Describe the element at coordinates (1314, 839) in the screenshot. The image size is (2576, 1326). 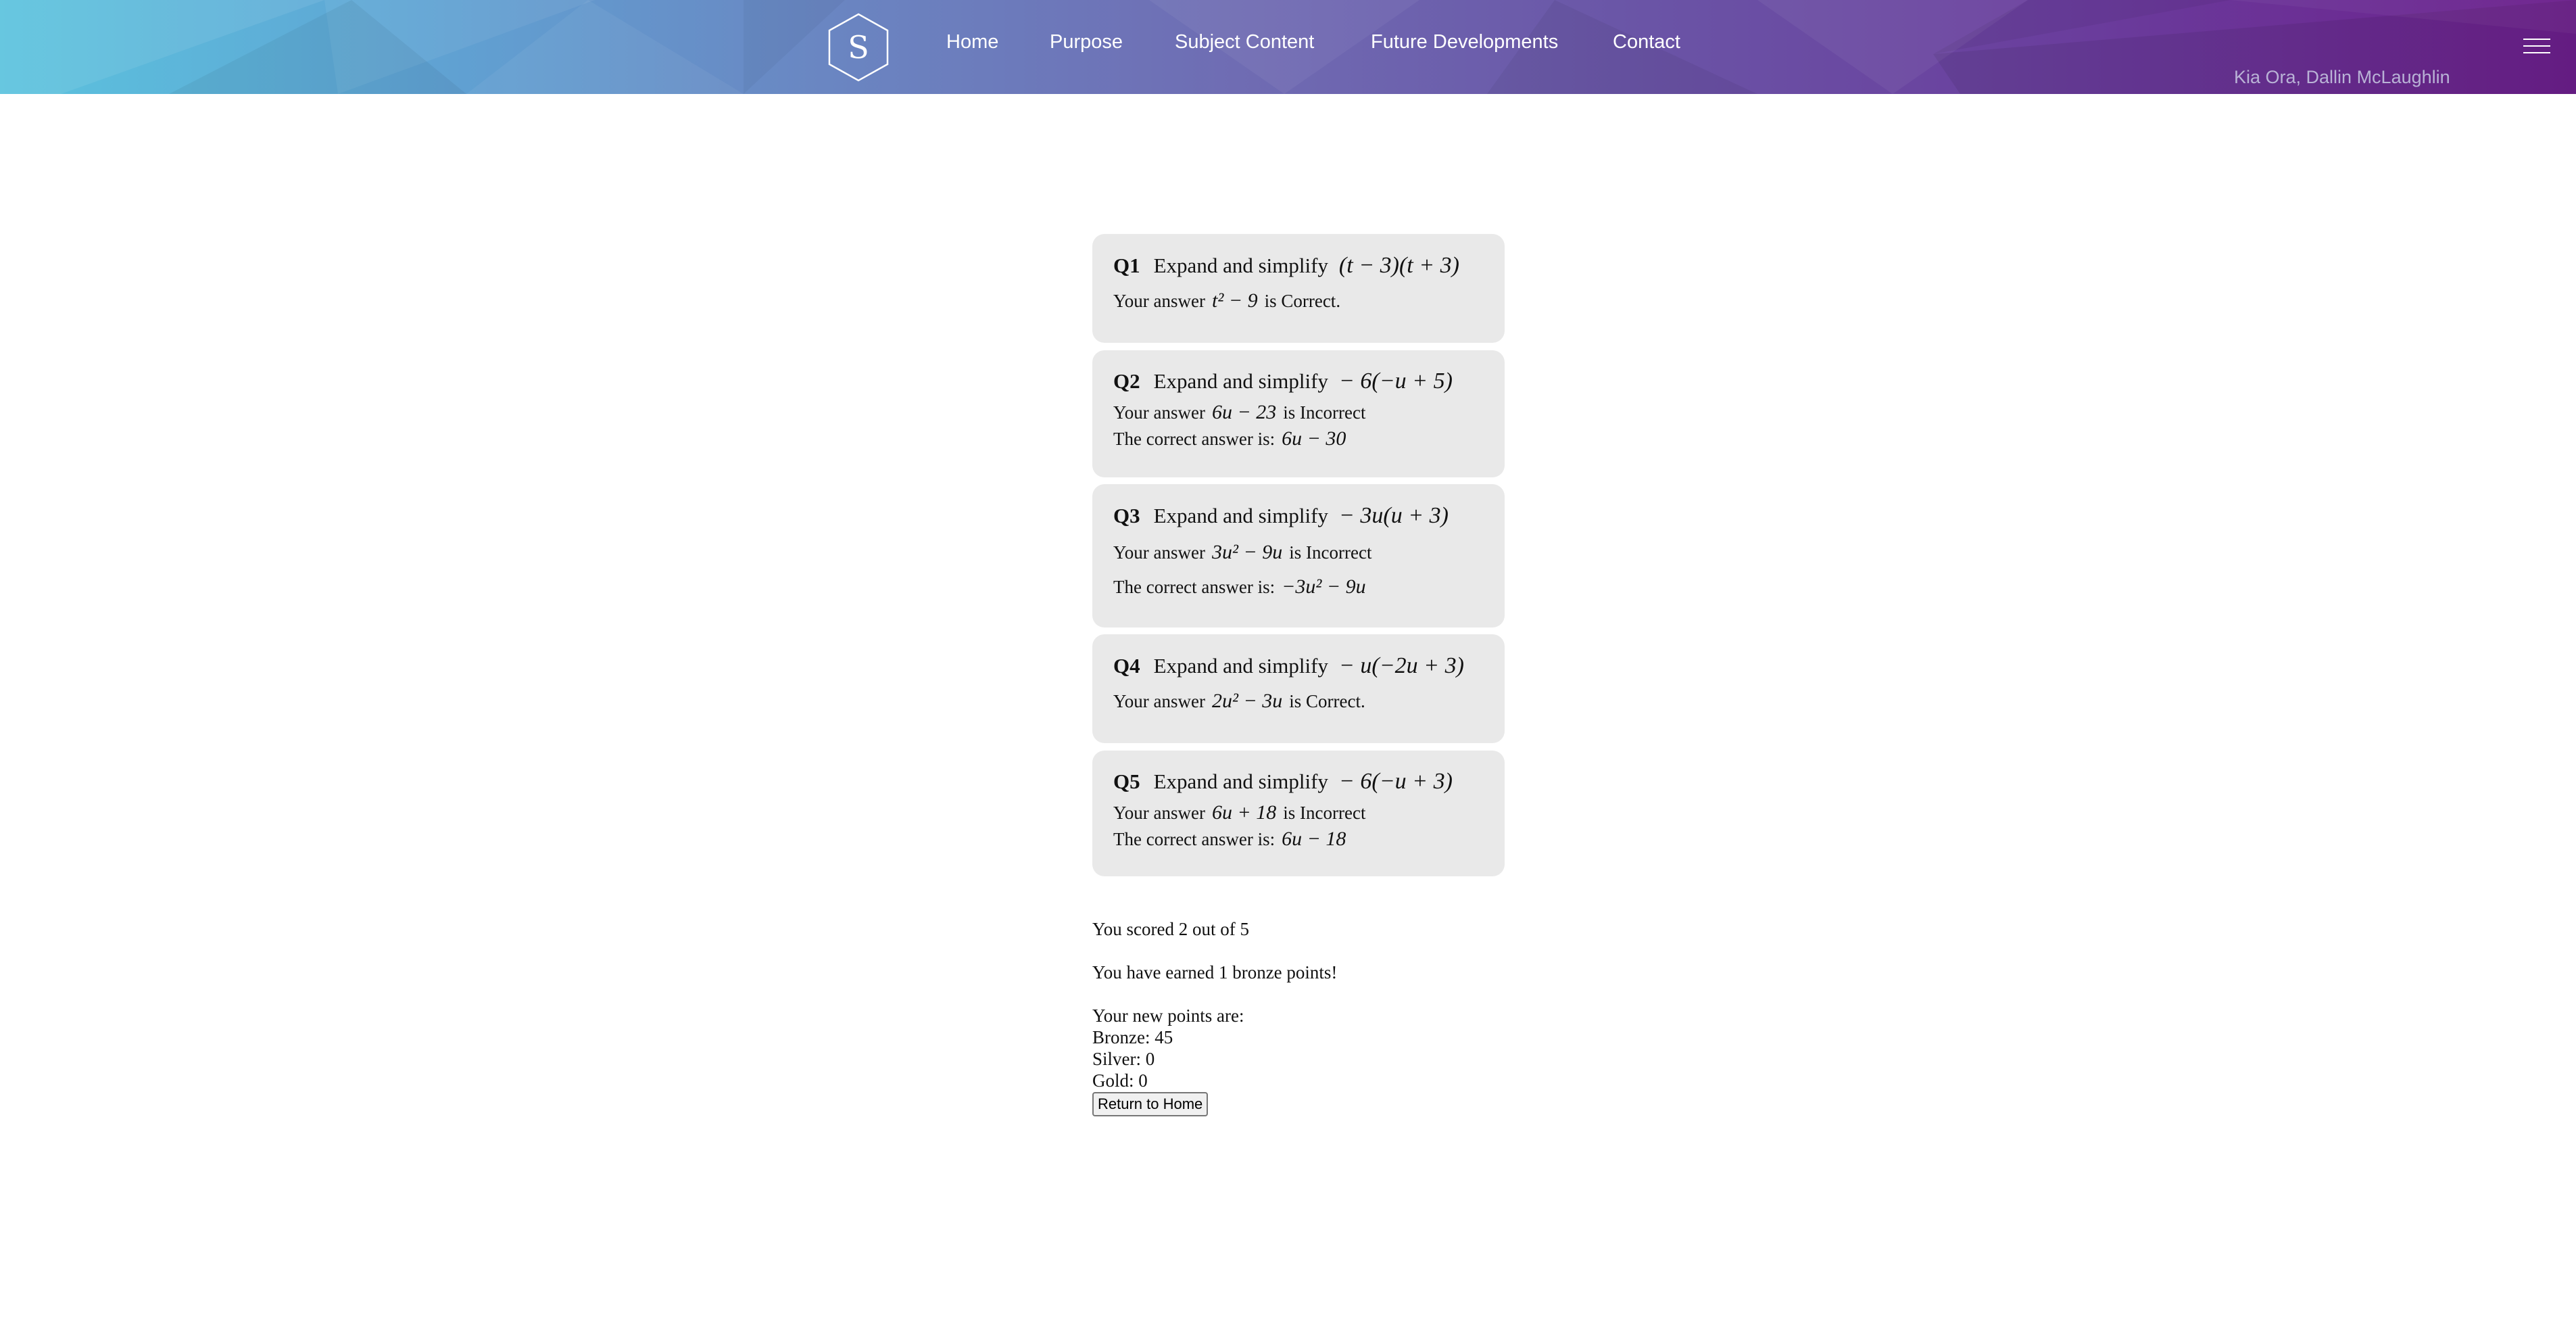
I see `correct-answer: 6u − 18` at that location.